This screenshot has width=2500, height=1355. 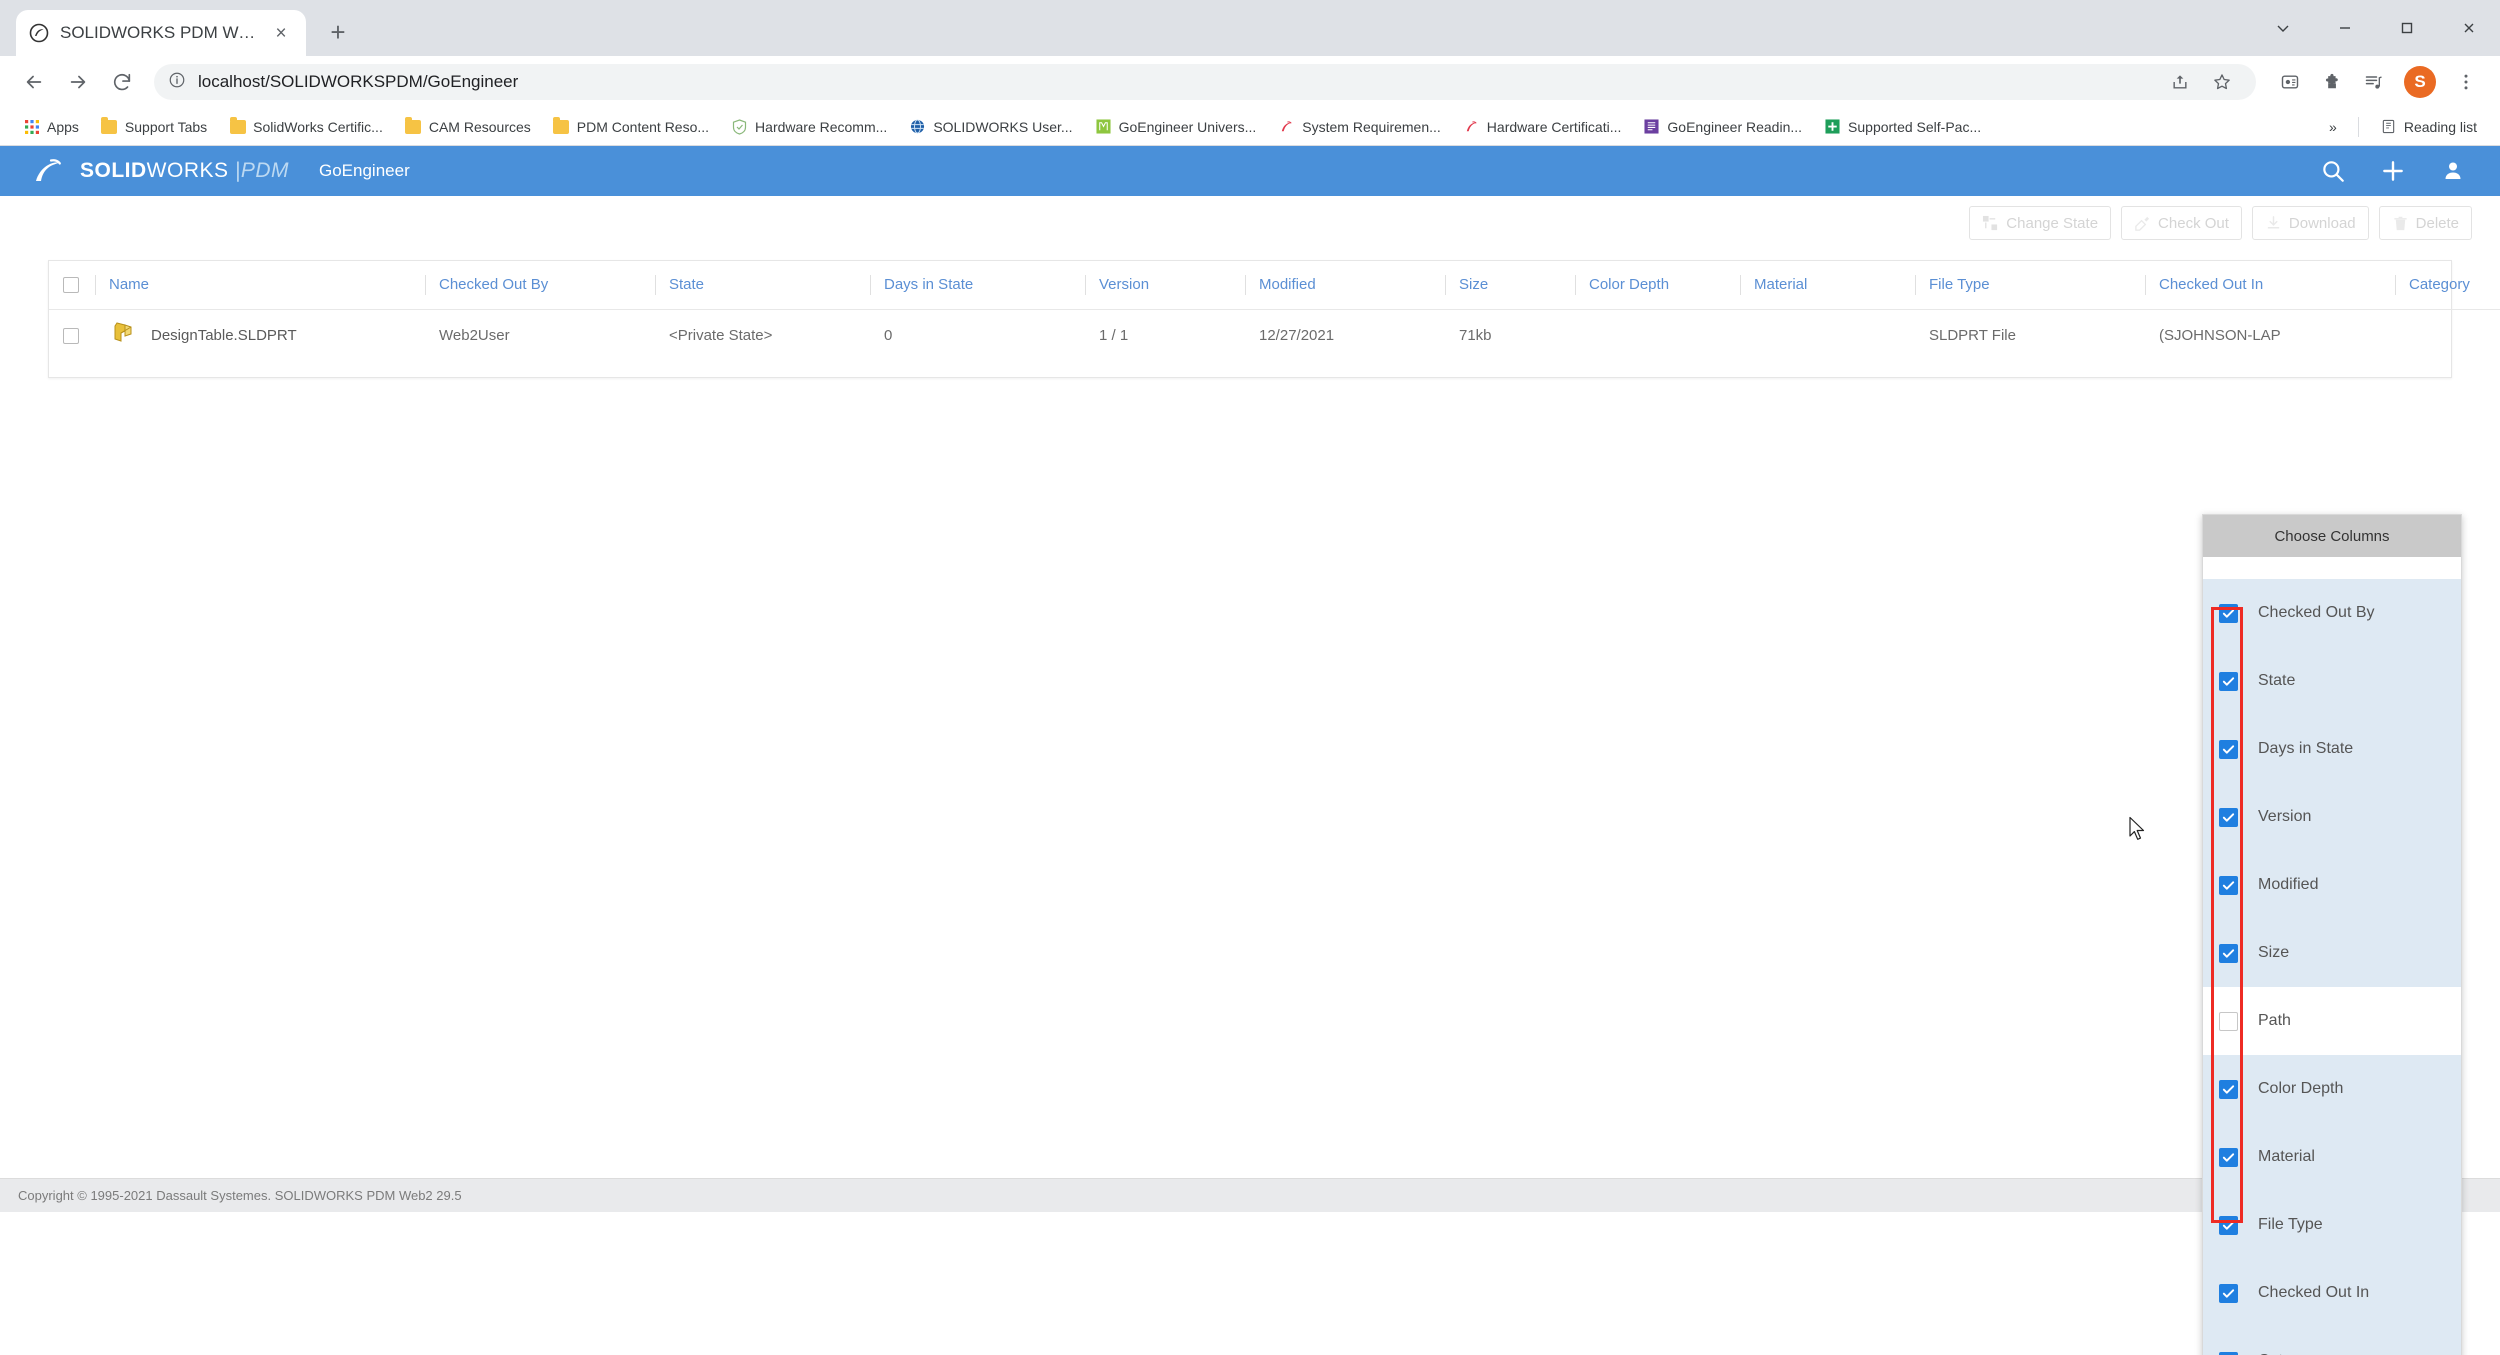 I want to click on delete-label: Delete, so click(x=2437, y=223).